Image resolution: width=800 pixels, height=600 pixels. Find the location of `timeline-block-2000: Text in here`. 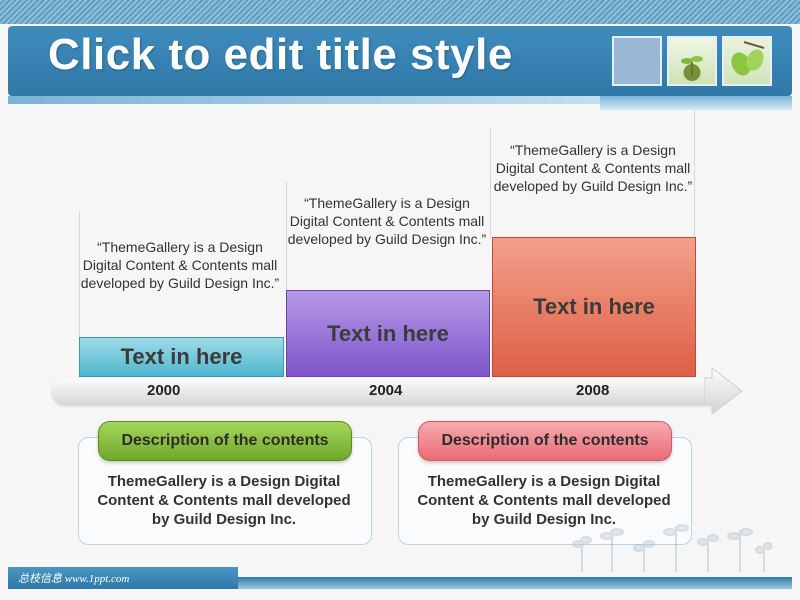

timeline-block-2000: Text in here is located at coordinates (181, 357).